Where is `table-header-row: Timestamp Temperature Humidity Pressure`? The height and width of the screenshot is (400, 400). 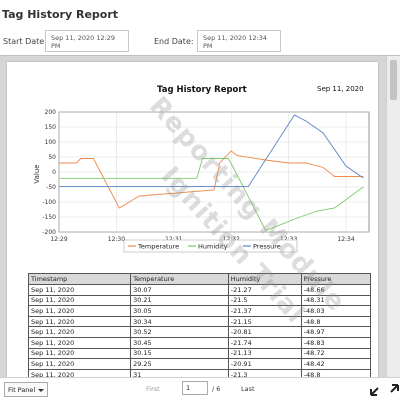
table-header-row: Timestamp Temperature Humidity Pressure is located at coordinates (199, 279).